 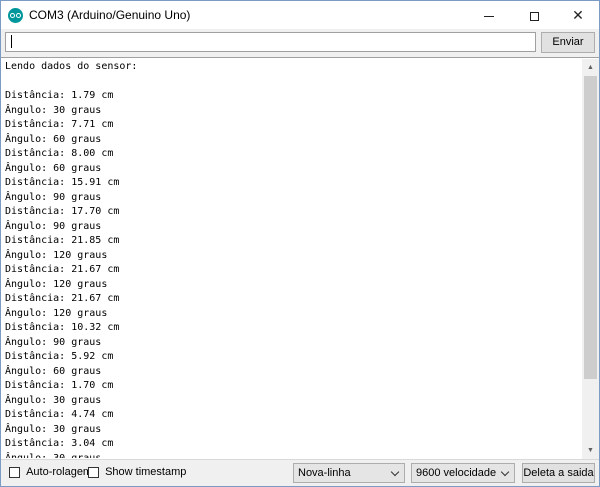 I want to click on autoscroll-label: Auto-rolagem, so click(x=59, y=472).